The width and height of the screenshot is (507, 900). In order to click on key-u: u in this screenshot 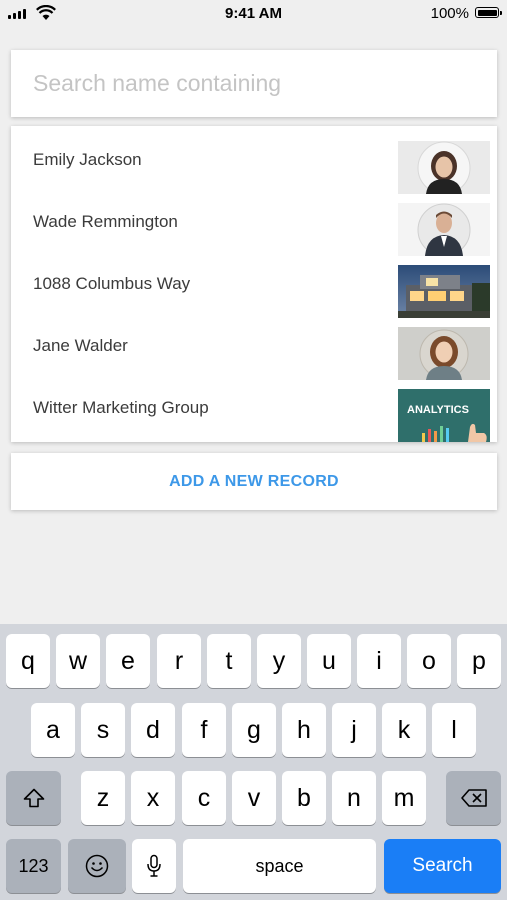, I will do `click(329, 661)`.